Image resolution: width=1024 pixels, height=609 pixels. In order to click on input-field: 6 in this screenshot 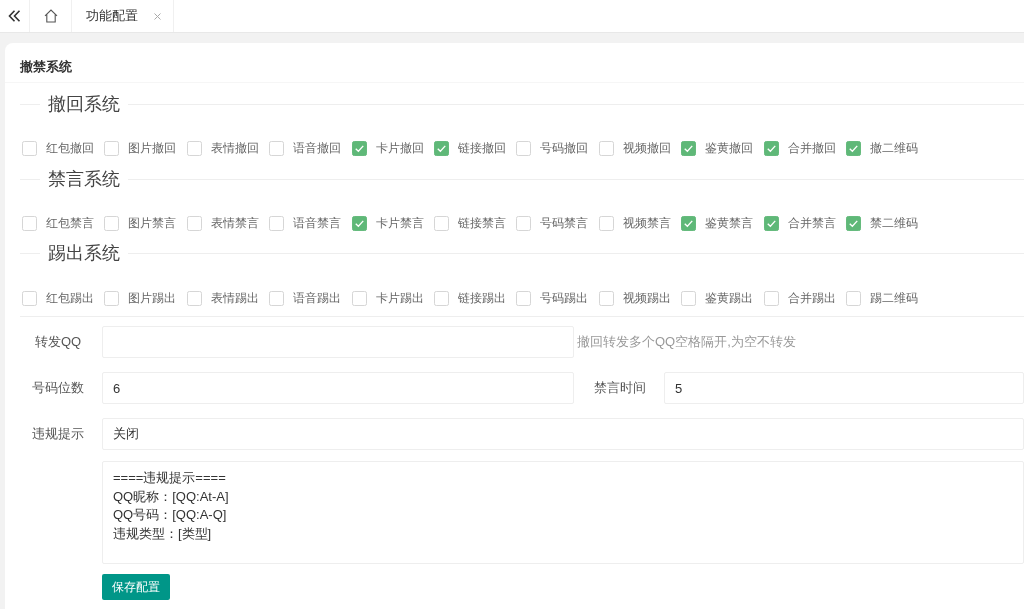, I will do `click(338, 388)`.